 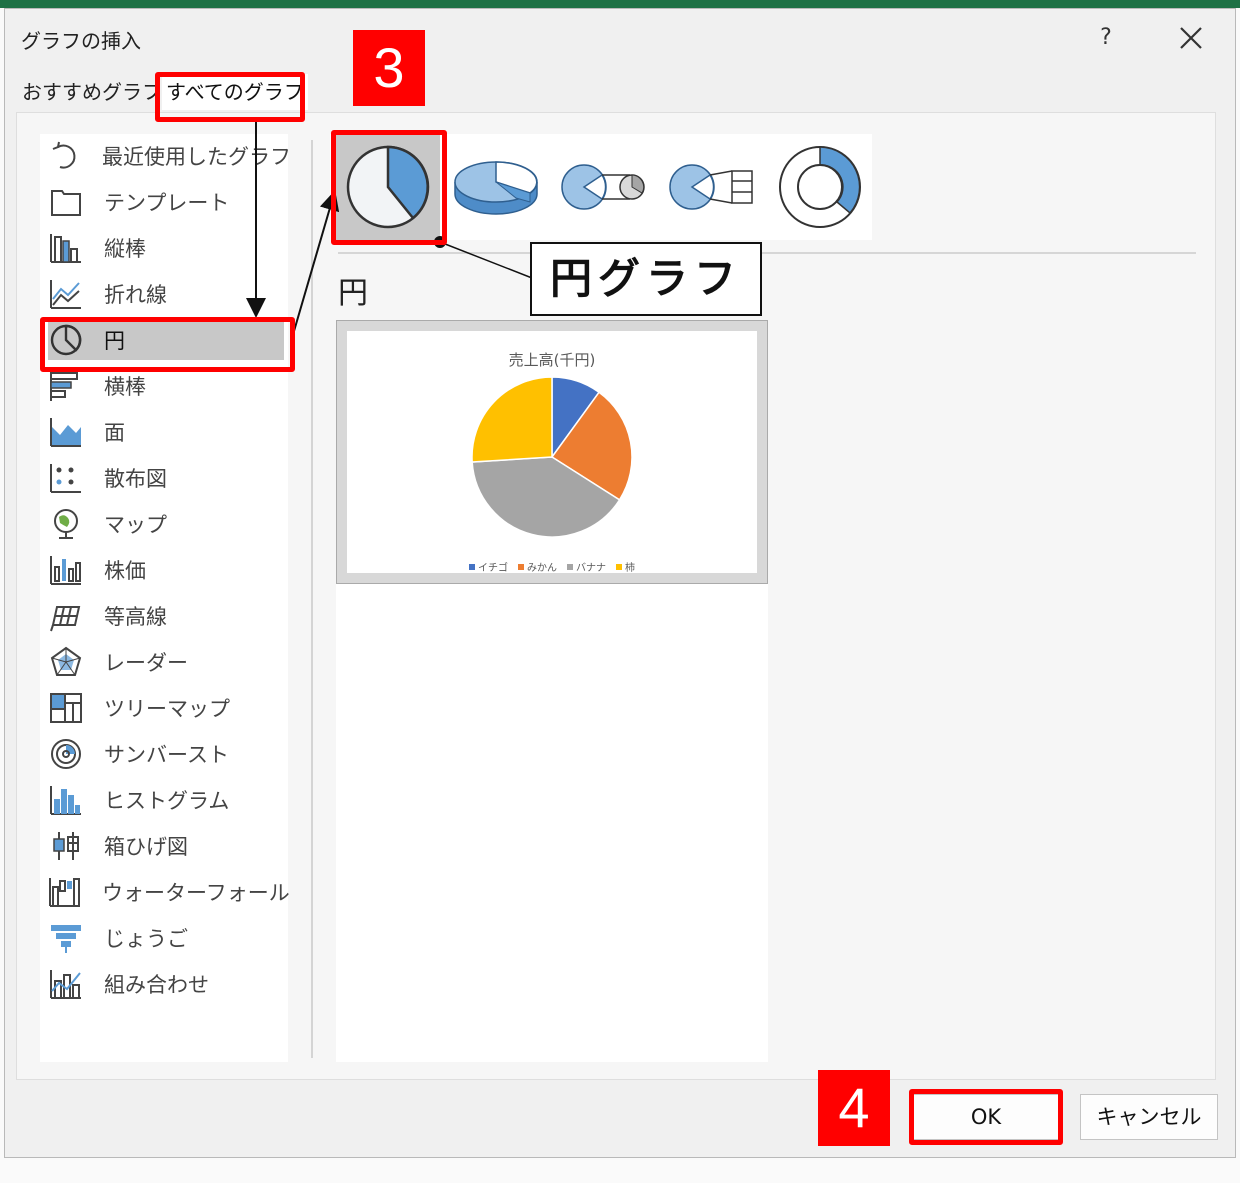 I want to click on highlight-all-charts-tab, so click(x=230, y=97).